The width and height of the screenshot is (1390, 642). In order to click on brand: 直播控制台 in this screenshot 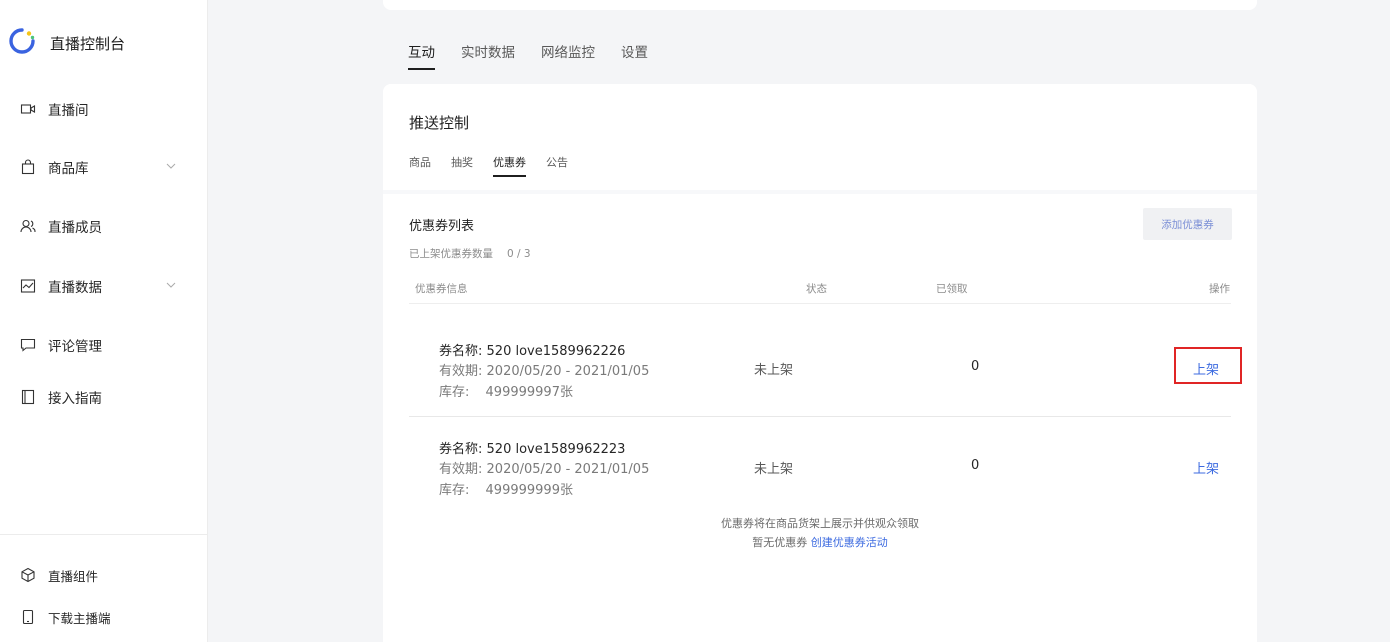, I will do `click(66, 43)`.